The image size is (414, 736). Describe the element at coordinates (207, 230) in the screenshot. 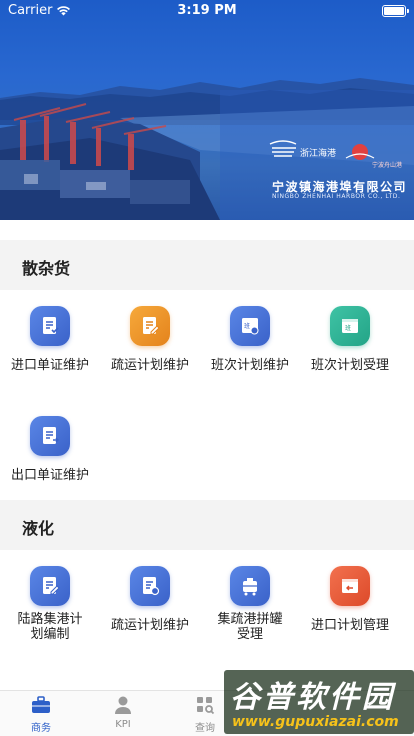

I see `banner-spacer` at that location.